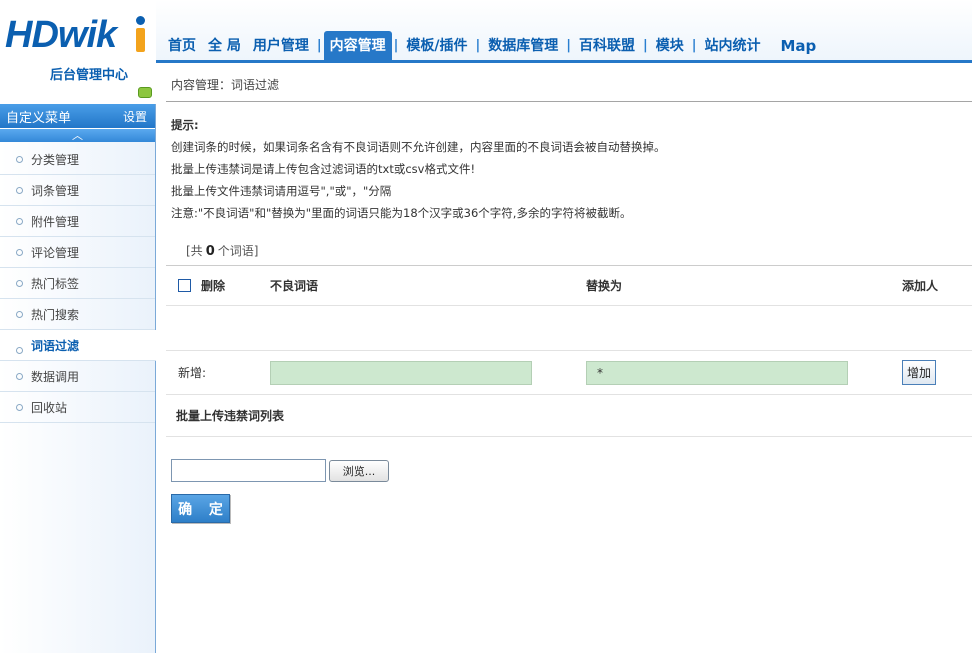  Describe the element at coordinates (224, 45) in the screenshot. I see `nav-global: 全 局` at that location.